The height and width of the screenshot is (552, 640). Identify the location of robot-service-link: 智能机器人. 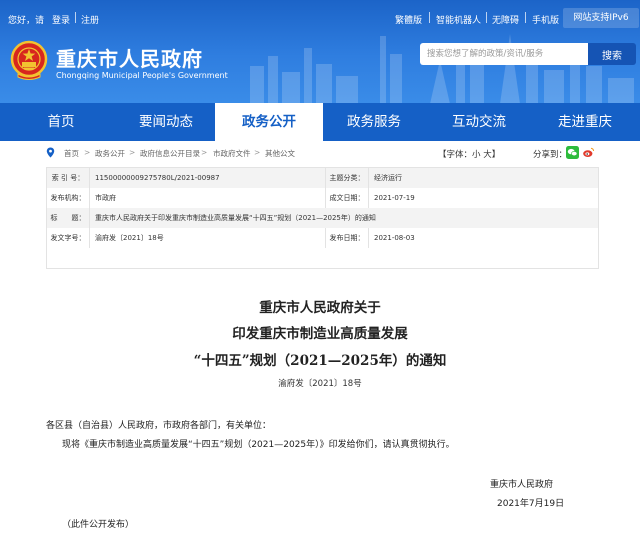
(458, 19).